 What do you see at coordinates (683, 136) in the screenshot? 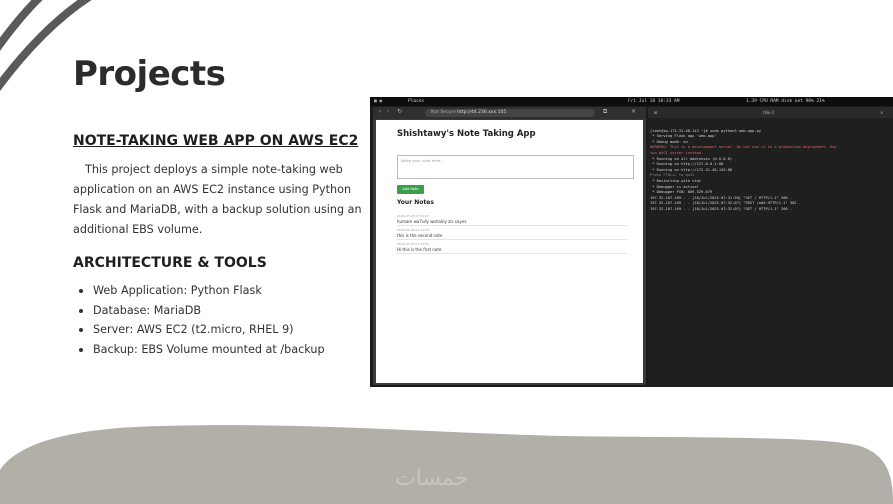
I see `terminal-line: * Serving Flask app 'web-app'` at bounding box center [683, 136].